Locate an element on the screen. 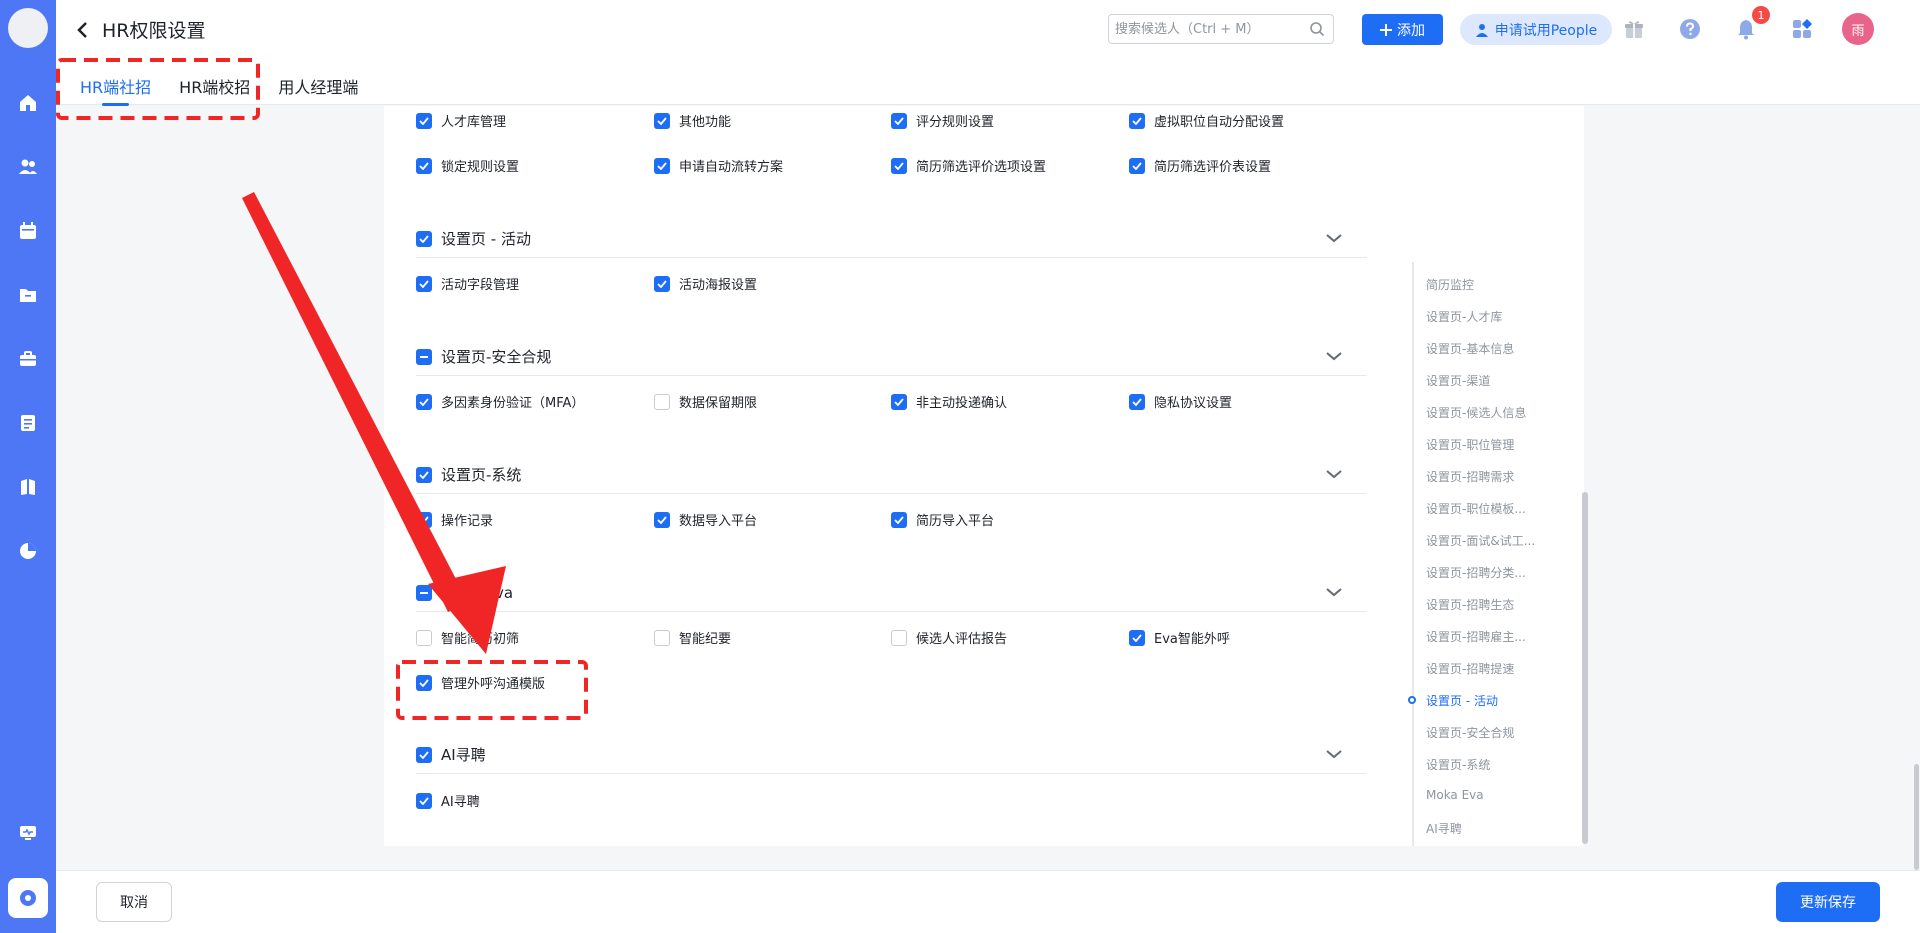 Image resolution: width=1920 pixels, height=933 pixels. back-button is located at coordinates (85, 30).